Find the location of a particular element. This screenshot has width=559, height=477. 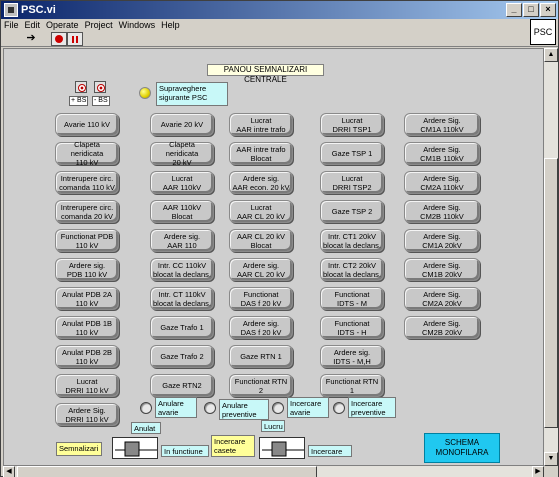

signal-button-col3-10: Functionat RTN 2 is located at coordinates (261, 385).